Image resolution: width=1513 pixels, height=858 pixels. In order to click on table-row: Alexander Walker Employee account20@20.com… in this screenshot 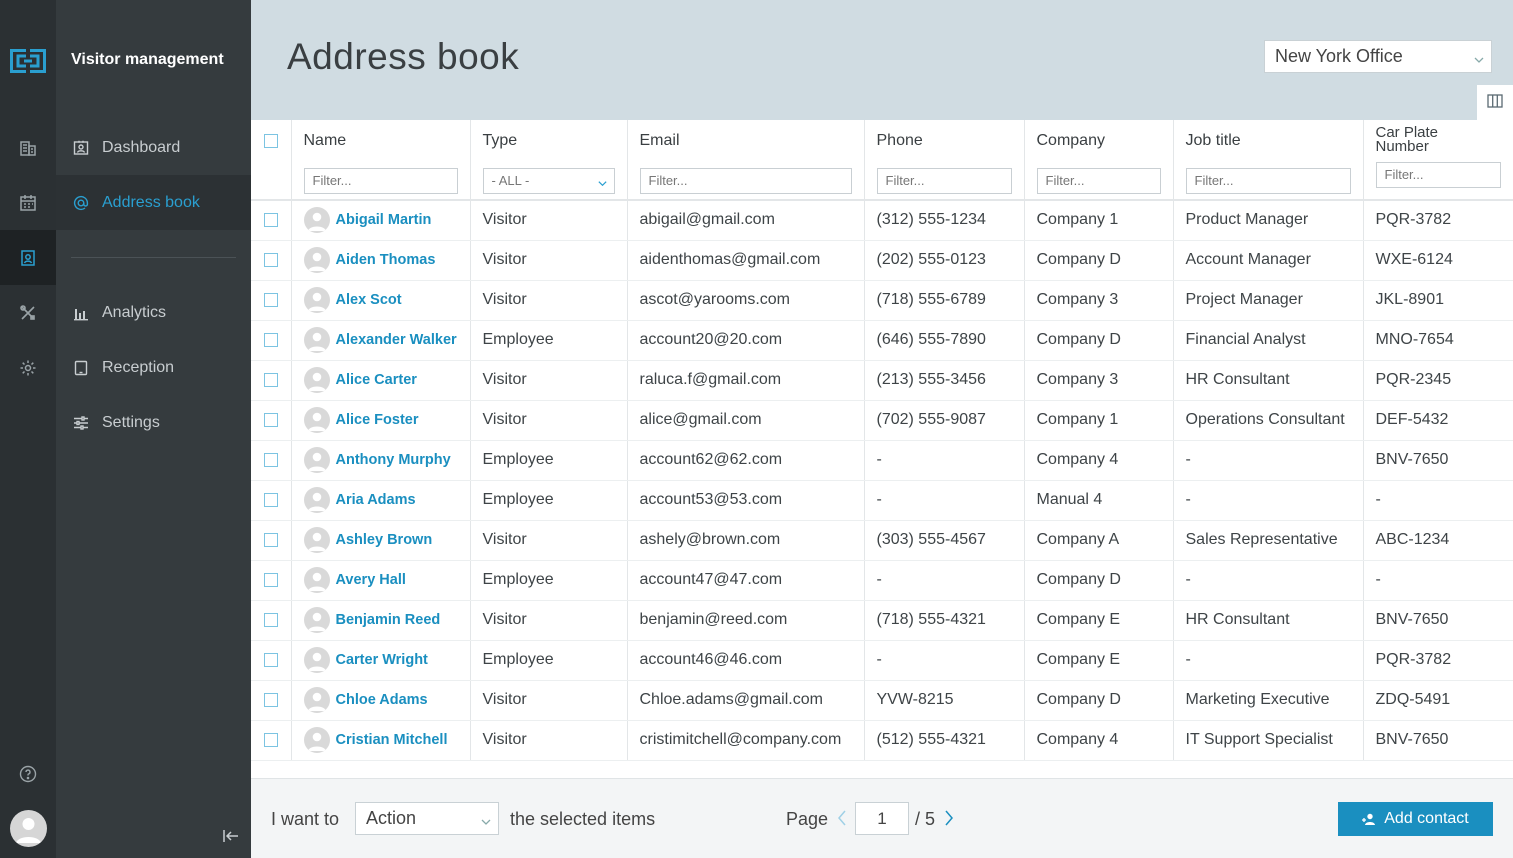, I will do `click(882, 340)`.